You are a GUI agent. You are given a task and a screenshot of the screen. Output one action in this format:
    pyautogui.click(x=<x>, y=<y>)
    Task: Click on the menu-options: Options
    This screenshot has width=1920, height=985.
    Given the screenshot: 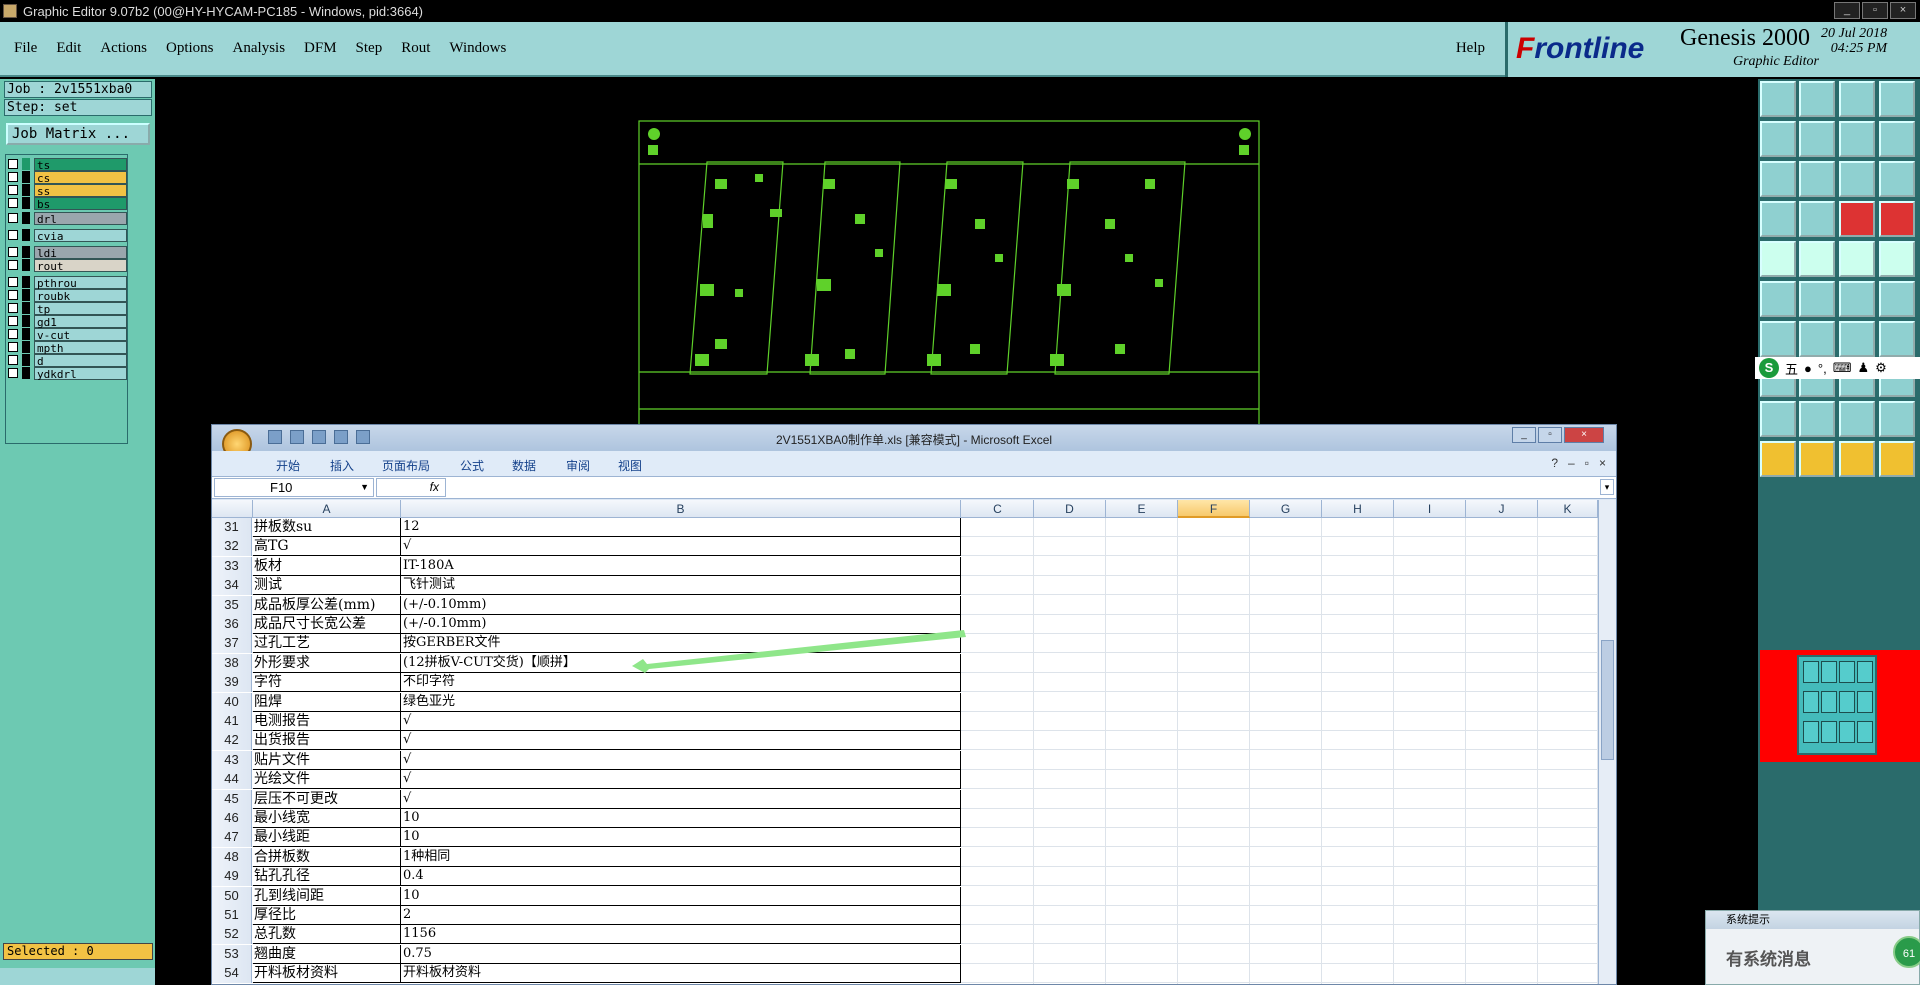 What is the action you would take?
    pyautogui.click(x=190, y=48)
    